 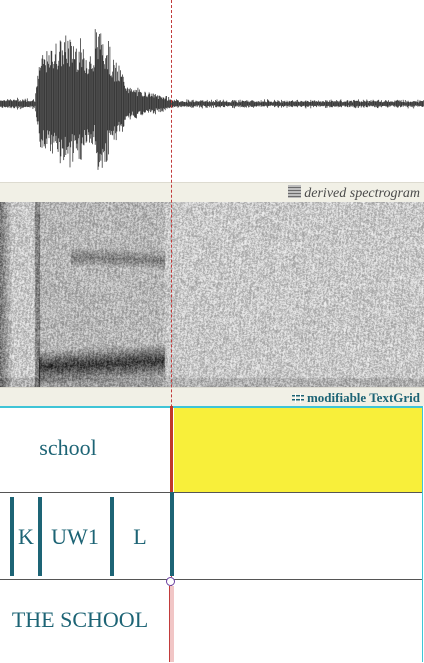 What do you see at coordinates (172, 534) in the screenshot?
I see `phone-boundary-cursor` at bounding box center [172, 534].